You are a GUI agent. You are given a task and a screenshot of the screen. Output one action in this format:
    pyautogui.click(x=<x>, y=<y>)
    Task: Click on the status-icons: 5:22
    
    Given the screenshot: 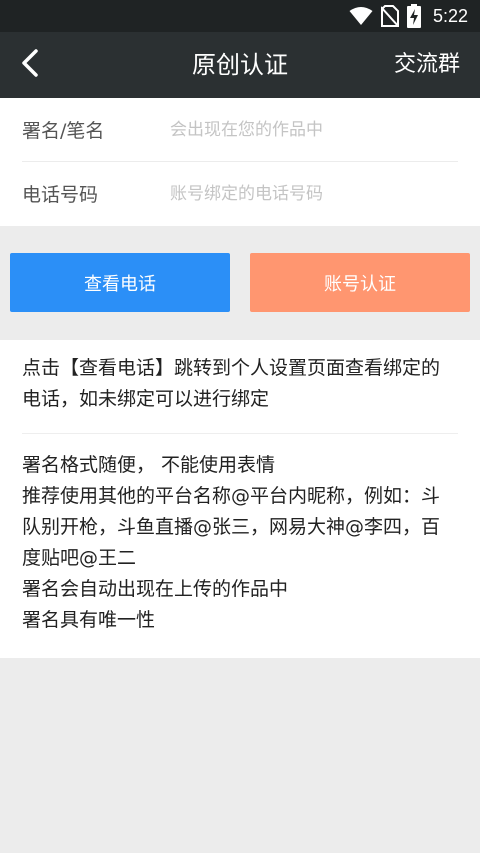 What is the action you would take?
    pyautogui.click(x=408, y=16)
    